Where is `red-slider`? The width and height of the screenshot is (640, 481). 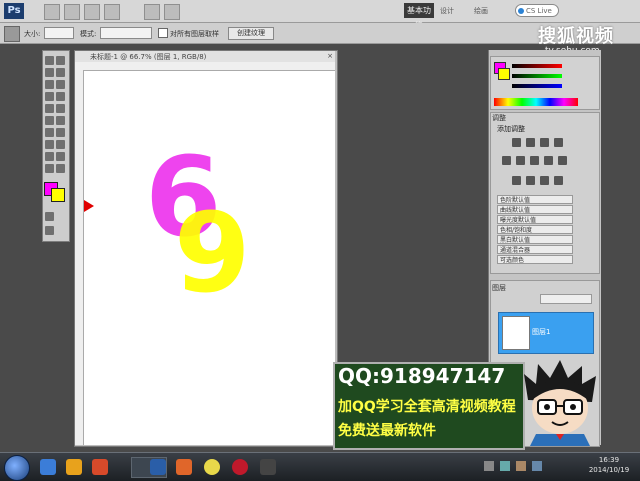
red-slider is located at coordinates (537, 66).